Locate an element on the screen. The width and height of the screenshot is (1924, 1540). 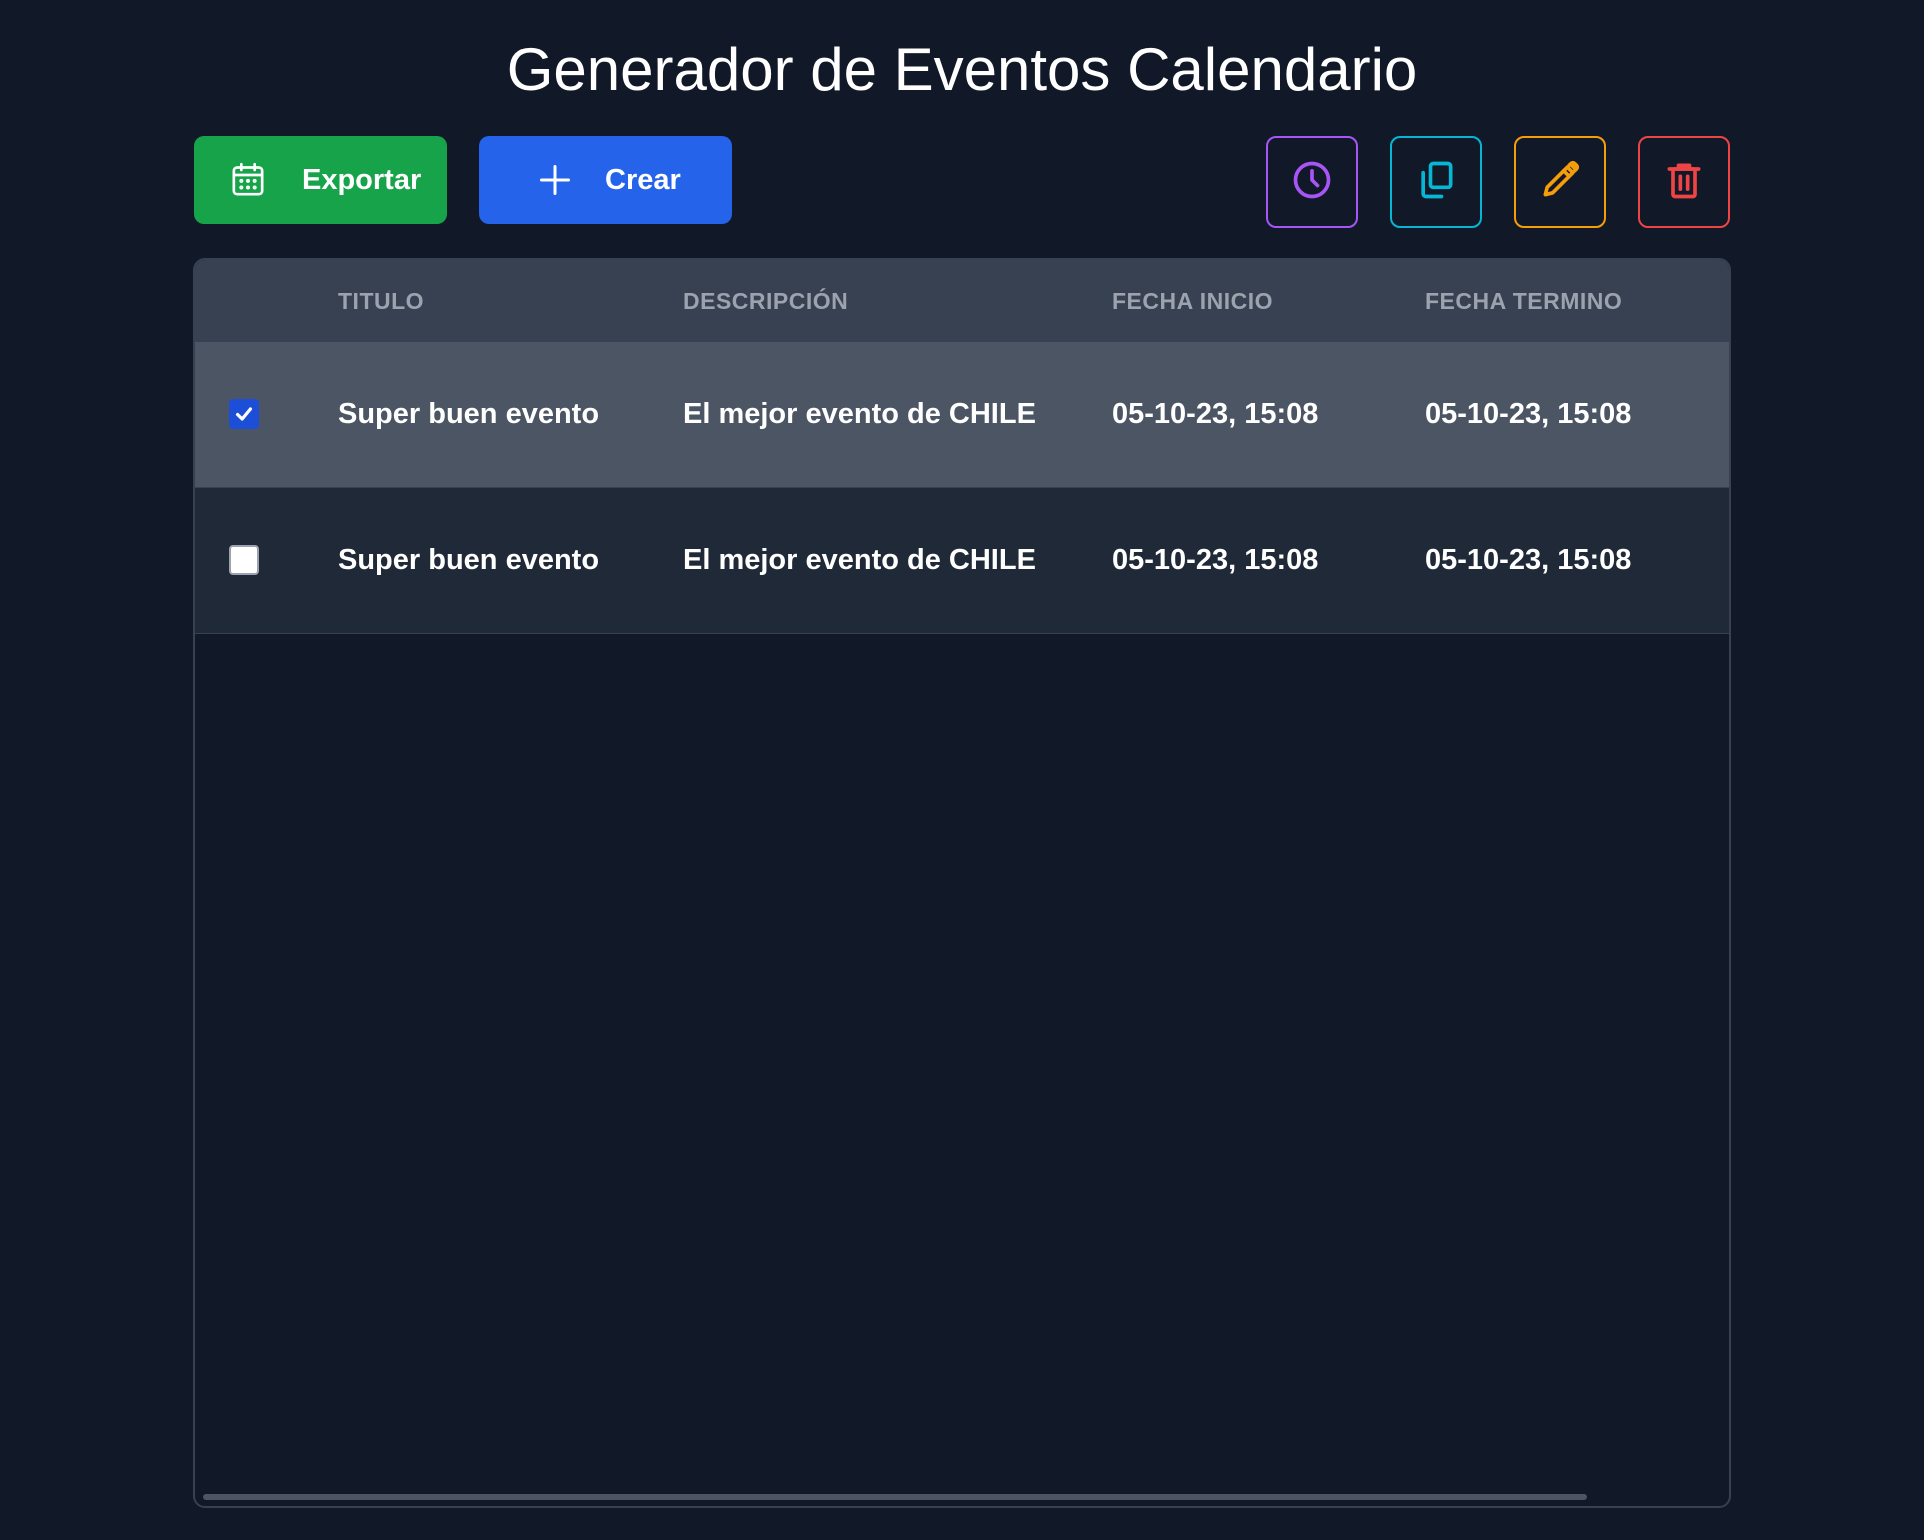
history-button is located at coordinates (1312, 182).